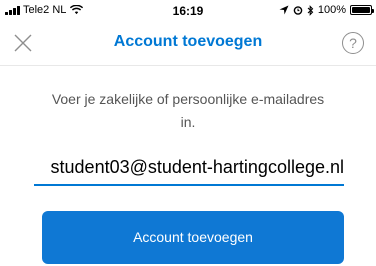 Image resolution: width=376 pixels, height=266 pixels. I want to click on location-icon, so click(284, 10).